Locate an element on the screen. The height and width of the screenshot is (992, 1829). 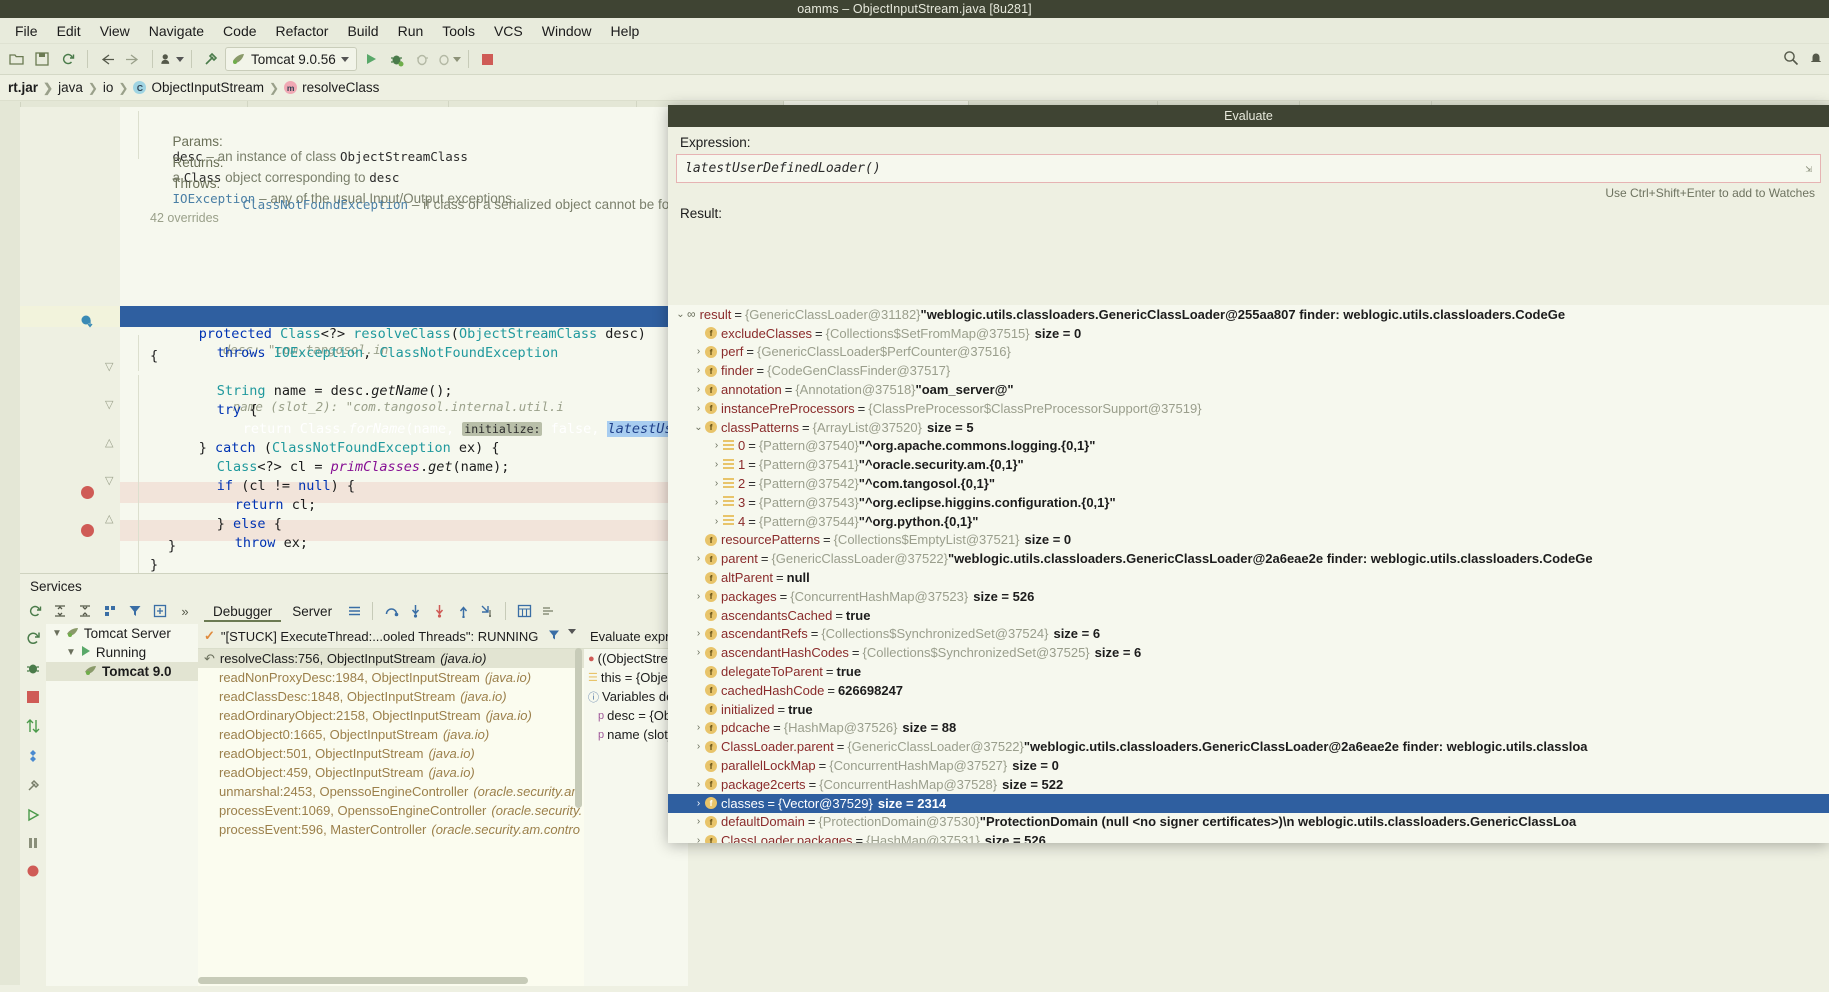
sidebar-item-project: Project is located at coordinates (3, 128).